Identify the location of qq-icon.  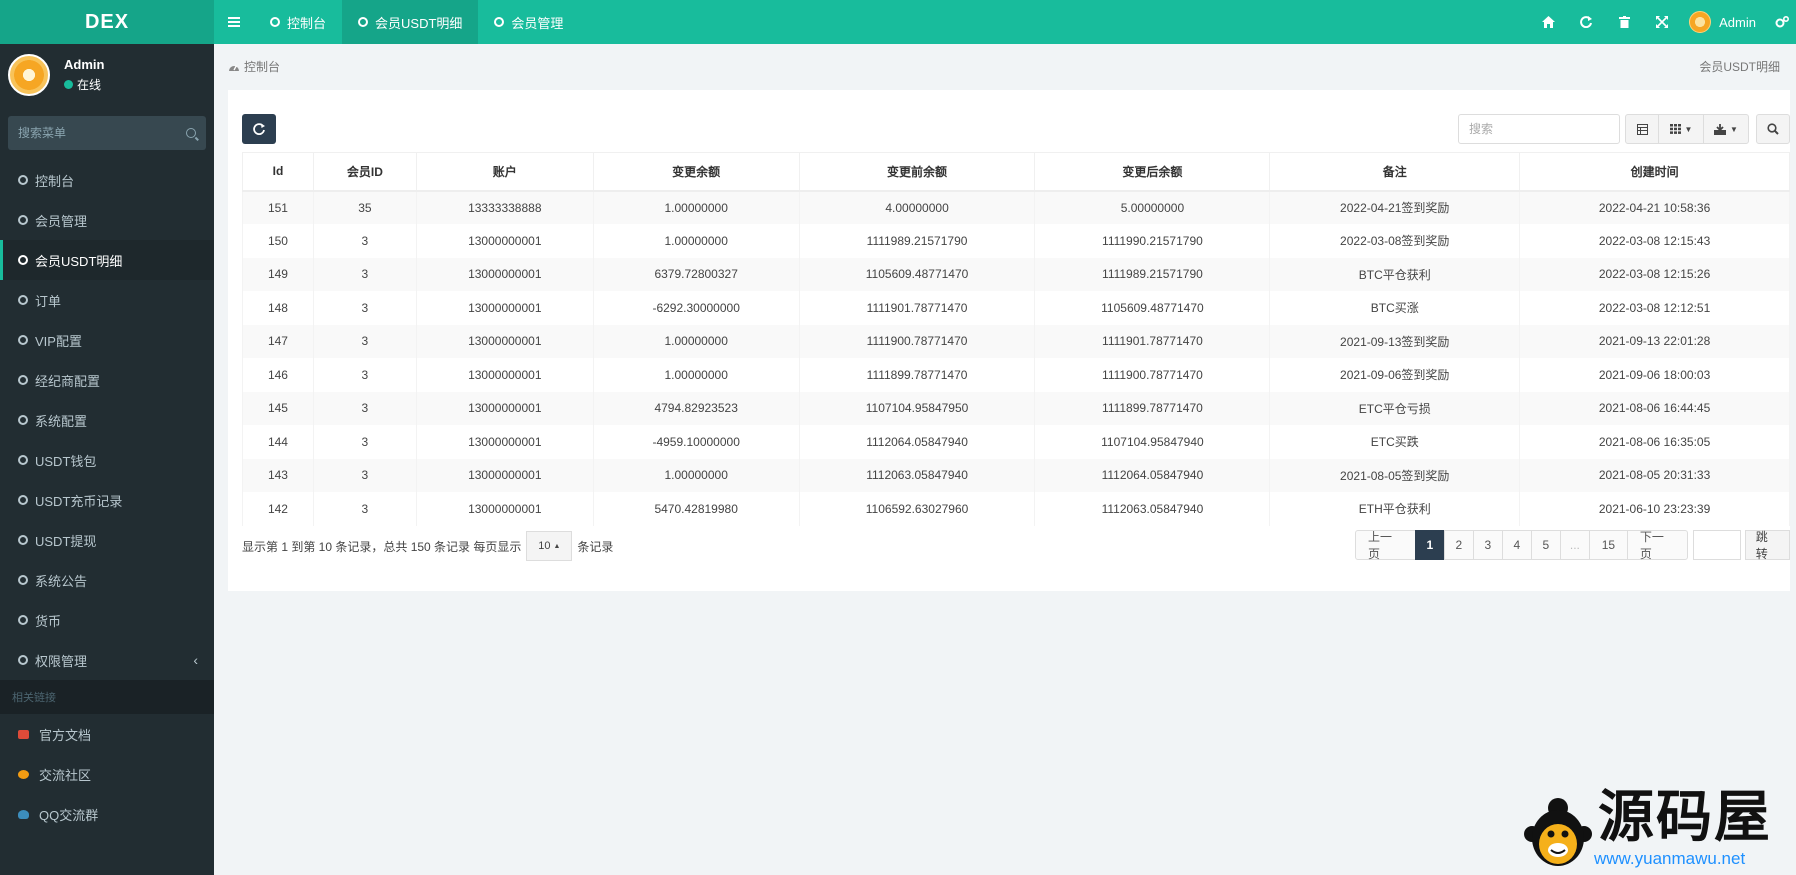
(23, 814).